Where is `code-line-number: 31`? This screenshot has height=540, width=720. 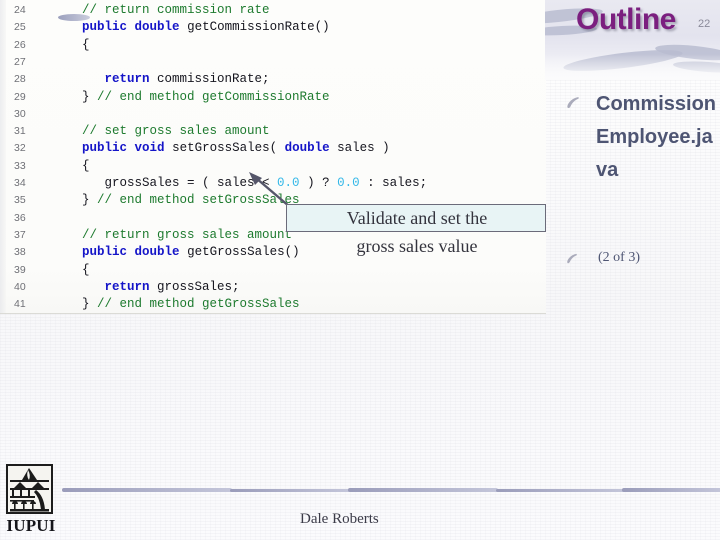
code-line-number: 31 is located at coordinates (20, 131).